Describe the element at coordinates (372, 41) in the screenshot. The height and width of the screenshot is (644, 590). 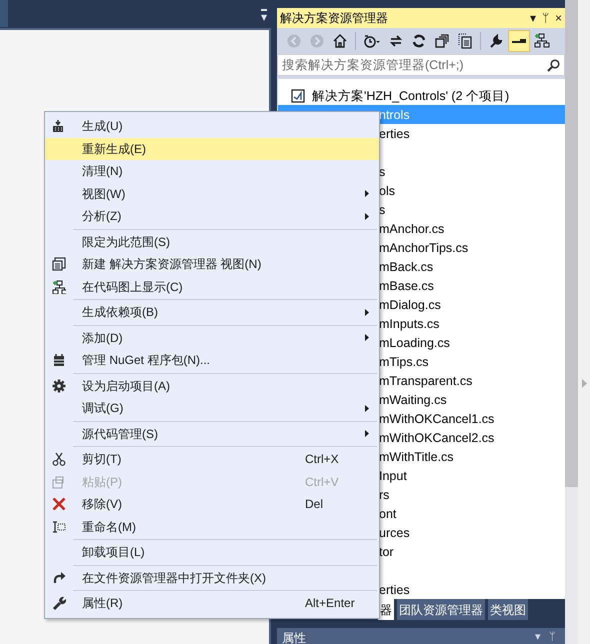
I see `history-icon` at that location.